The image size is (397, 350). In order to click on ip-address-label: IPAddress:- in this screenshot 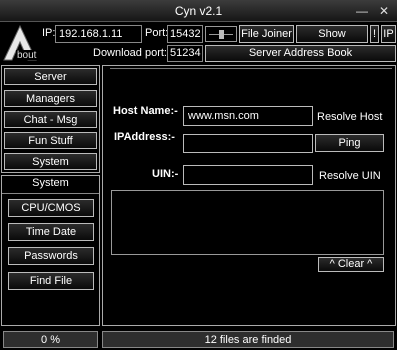, I will do `click(144, 137)`.